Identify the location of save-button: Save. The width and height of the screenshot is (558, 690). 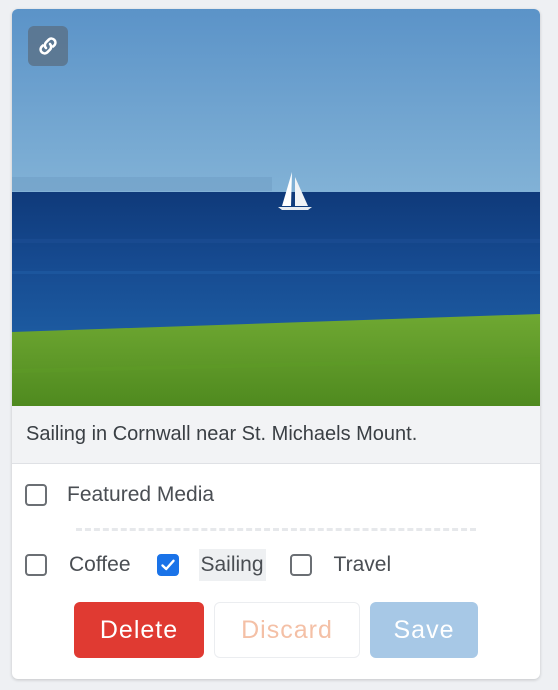
(424, 630).